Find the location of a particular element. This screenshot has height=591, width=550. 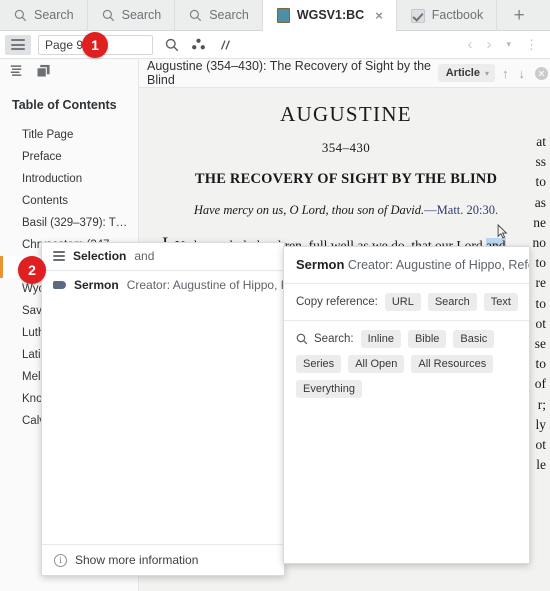

context-menu-item-label: Selection is located at coordinates (100, 256).